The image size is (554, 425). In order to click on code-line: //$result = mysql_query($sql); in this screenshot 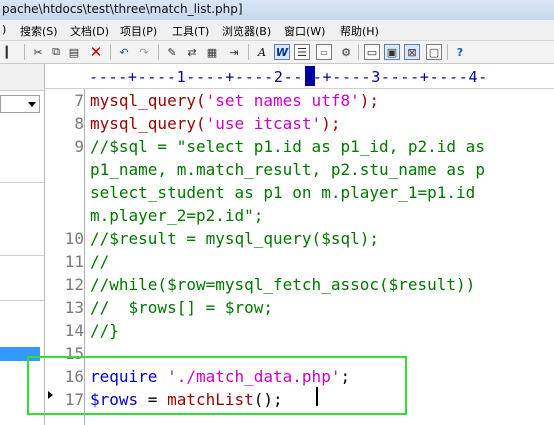, I will do `click(234, 238)`.